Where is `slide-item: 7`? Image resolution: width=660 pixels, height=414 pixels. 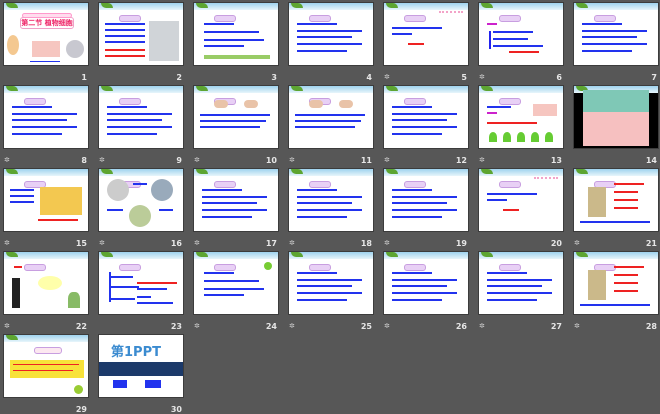 slide-item: 7 is located at coordinates (616, 42).